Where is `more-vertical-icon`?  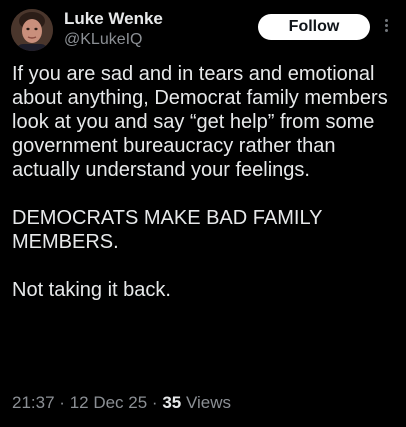
more-vertical-icon is located at coordinates (386, 27).